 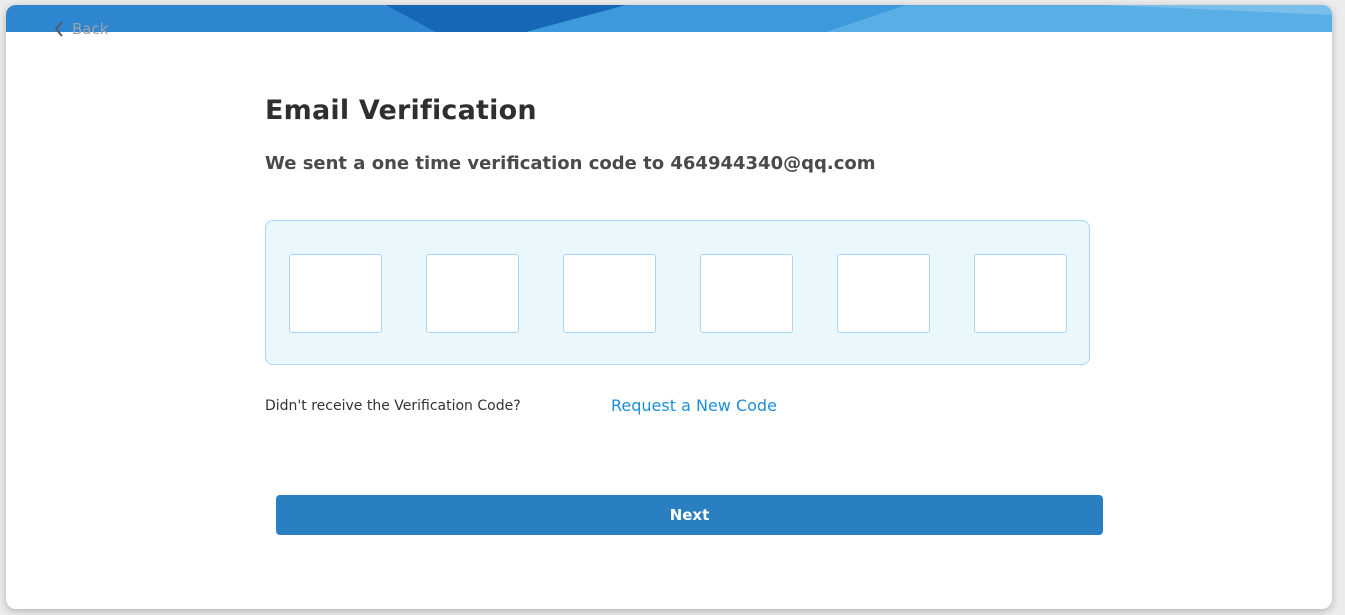 I want to click on header-banner-graphic, so click(x=669, y=18).